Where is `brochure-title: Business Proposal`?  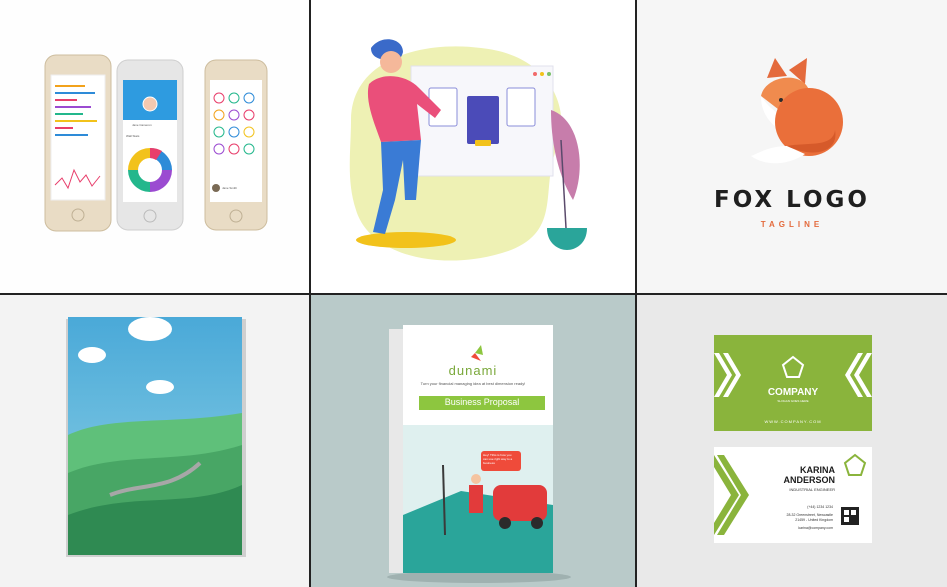 brochure-title: Business Proposal is located at coordinates (482, 402).